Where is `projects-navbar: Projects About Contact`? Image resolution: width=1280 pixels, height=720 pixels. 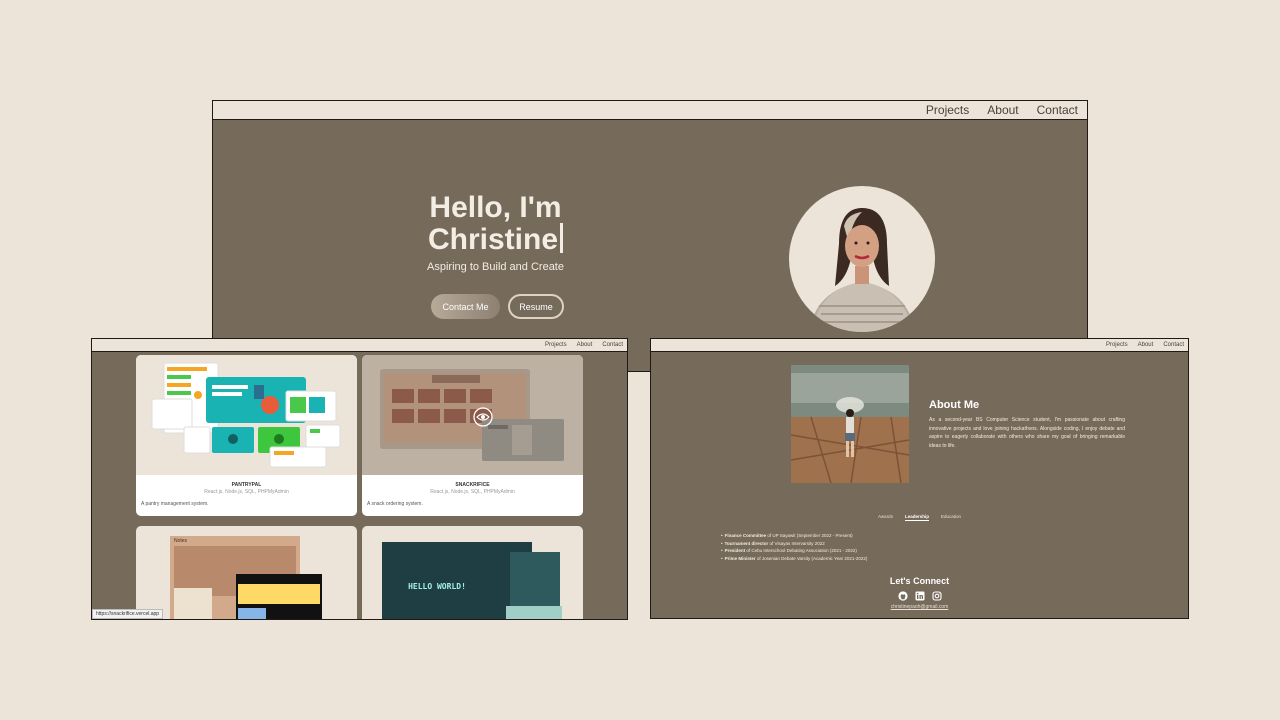
projects-navbar: Projects About Contact is located at coordinates (359, 345).